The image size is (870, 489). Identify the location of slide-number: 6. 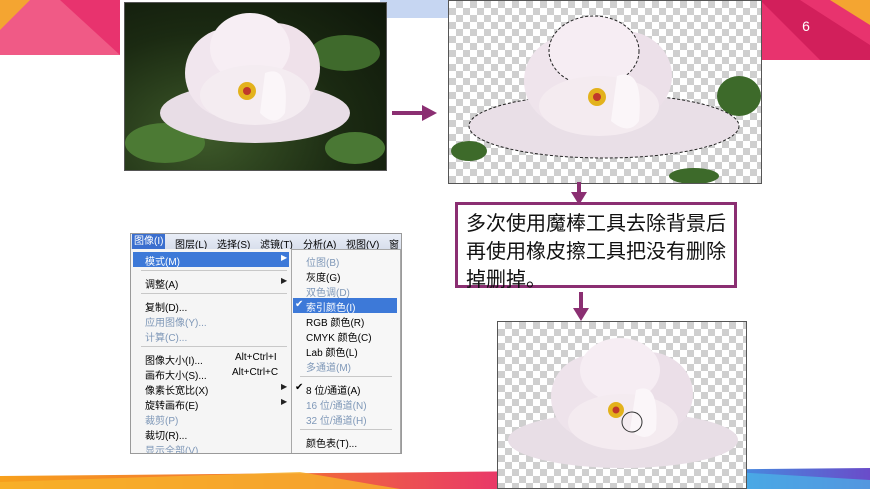
(806, 26).